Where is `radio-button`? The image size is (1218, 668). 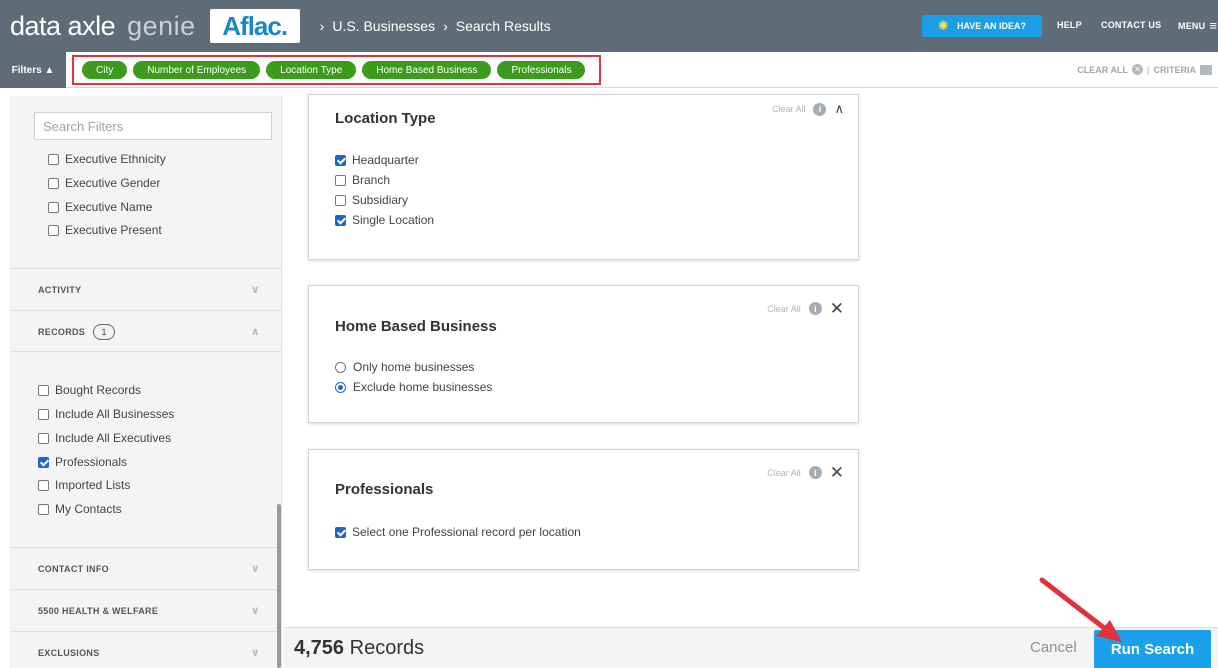
radio-button is located at coordinates (340, 367).